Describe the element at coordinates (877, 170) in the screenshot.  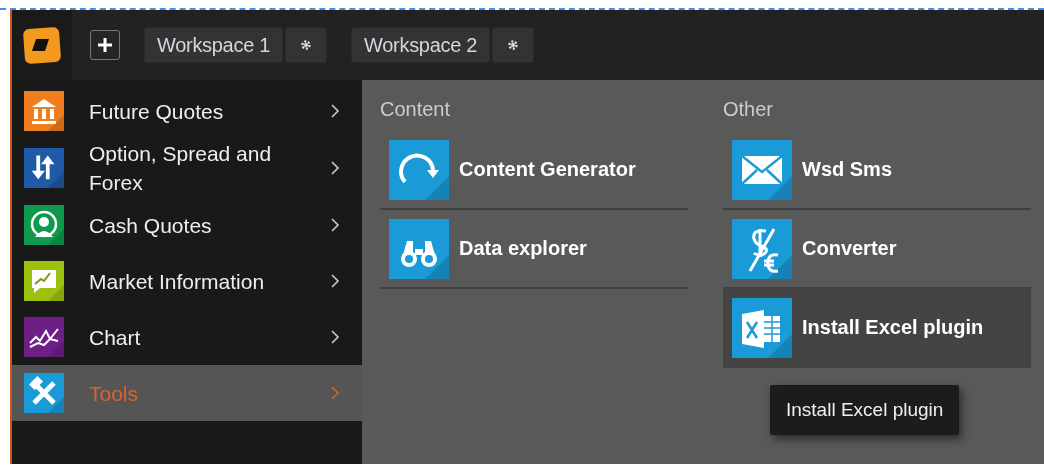
I see `tool-item: Wsd Sms` at that location.